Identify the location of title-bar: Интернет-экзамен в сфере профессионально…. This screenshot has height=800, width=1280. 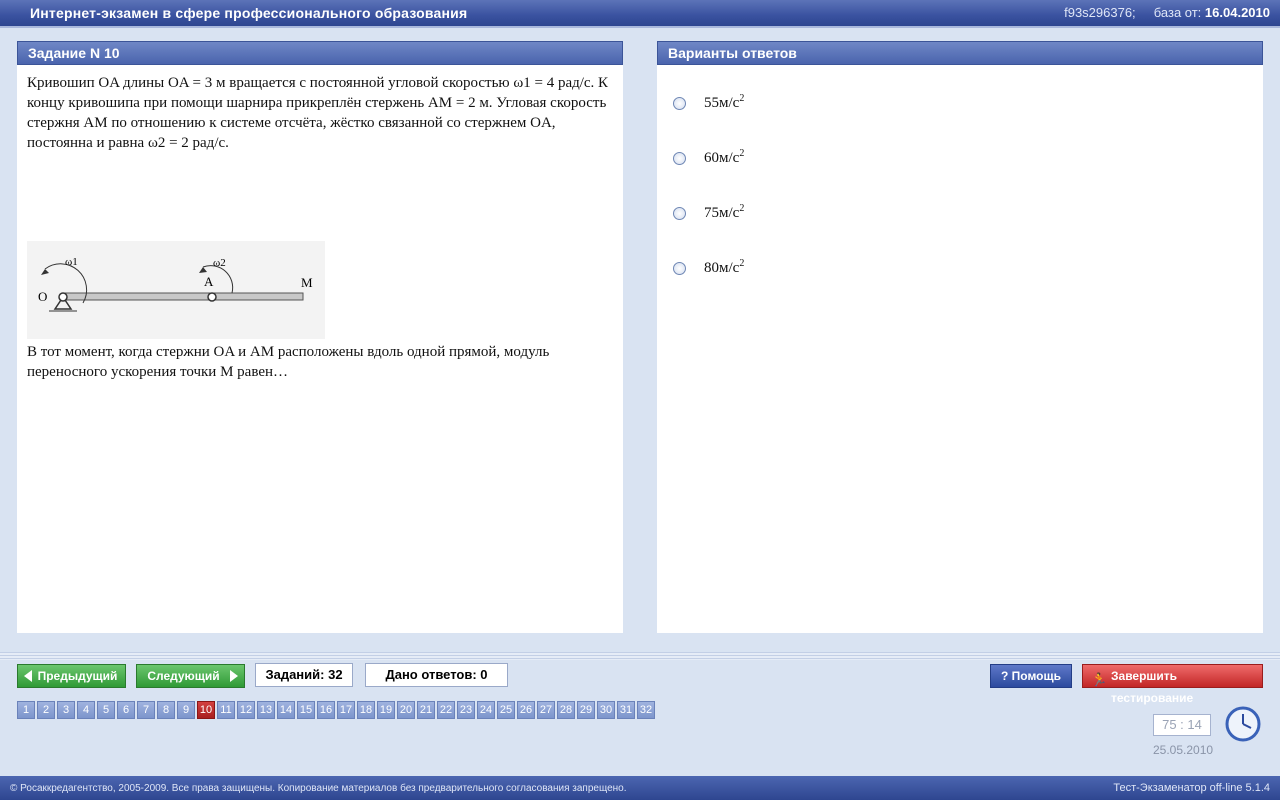
(640, 14).